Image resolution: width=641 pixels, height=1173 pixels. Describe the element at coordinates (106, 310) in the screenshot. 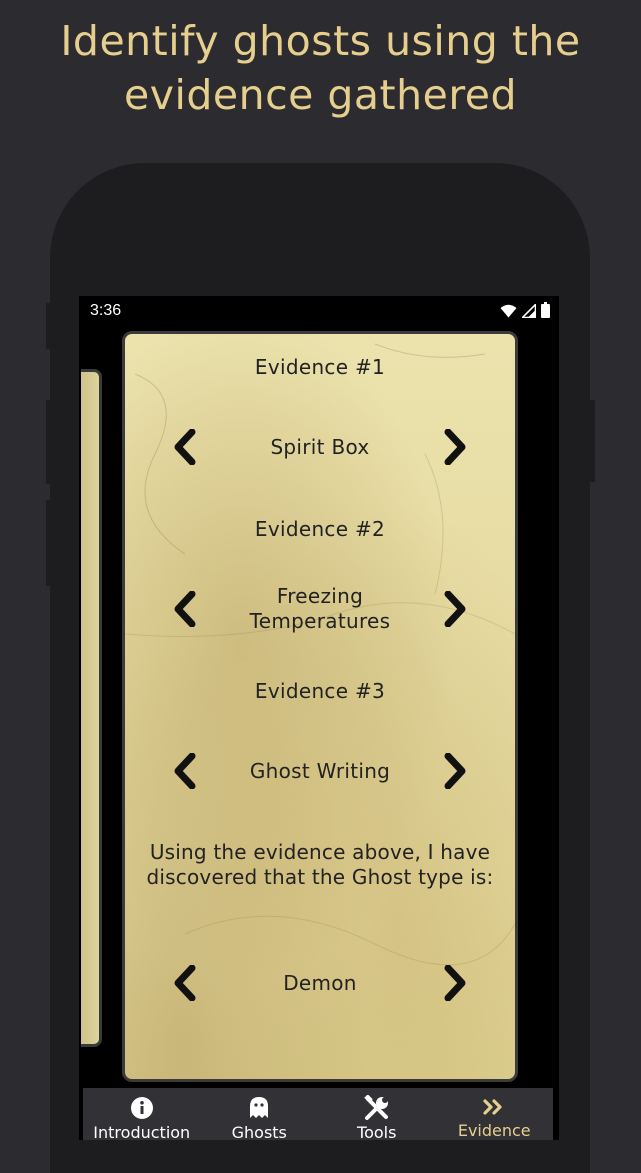

I see `status-time: 3:36` at that location.